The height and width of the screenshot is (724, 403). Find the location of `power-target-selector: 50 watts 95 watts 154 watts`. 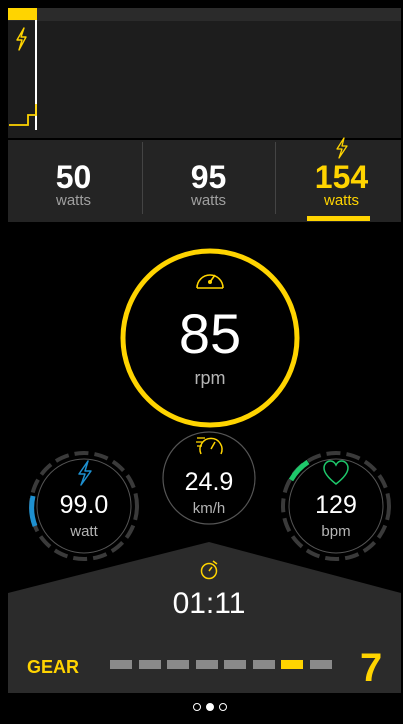

power-target-selector: 50 watts 95 watts 154 watts is located at coordinates (205, 179).